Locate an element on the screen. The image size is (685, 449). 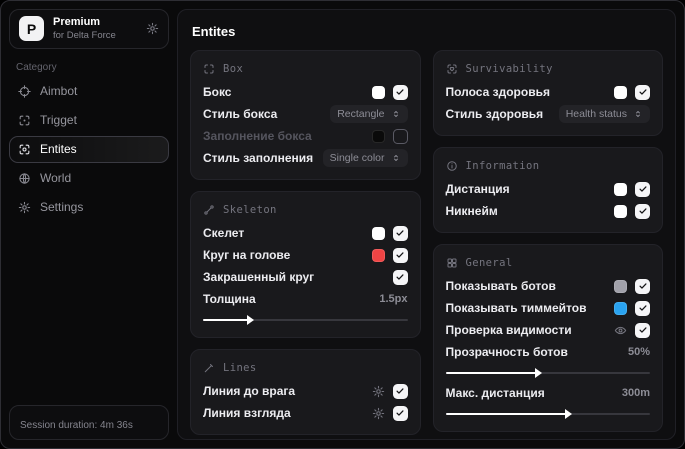
setting-label: Бокс is located at coordinates (217, 92).